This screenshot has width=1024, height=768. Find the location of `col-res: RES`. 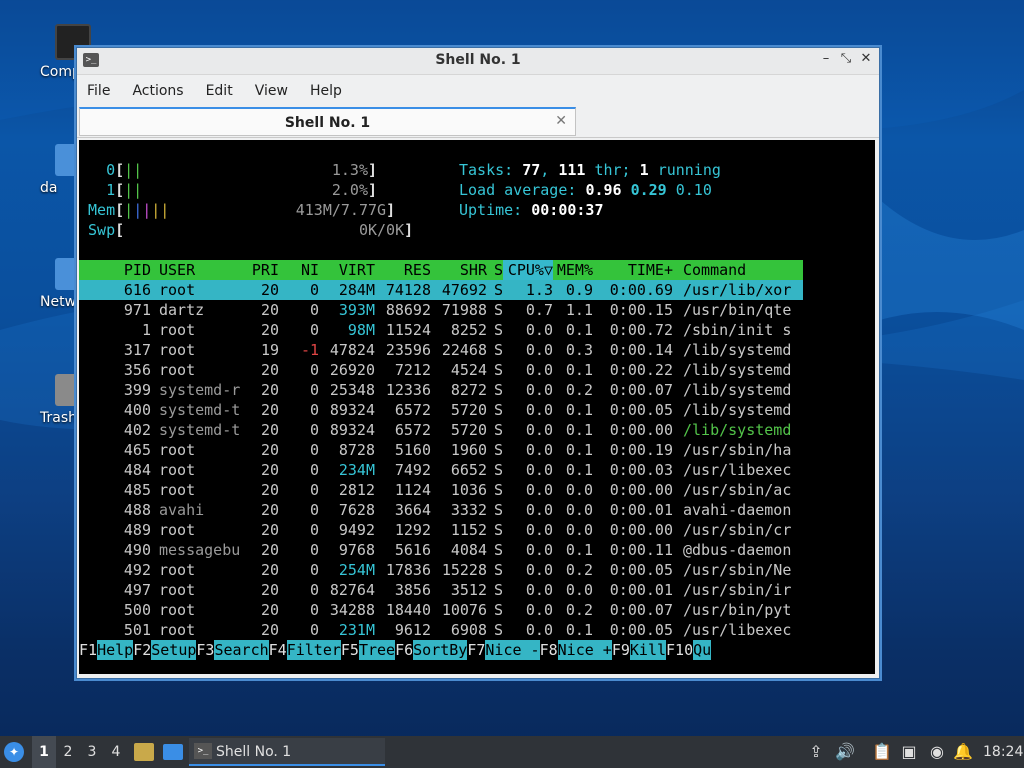

col-res: RES is located at coordinates (403, 270).